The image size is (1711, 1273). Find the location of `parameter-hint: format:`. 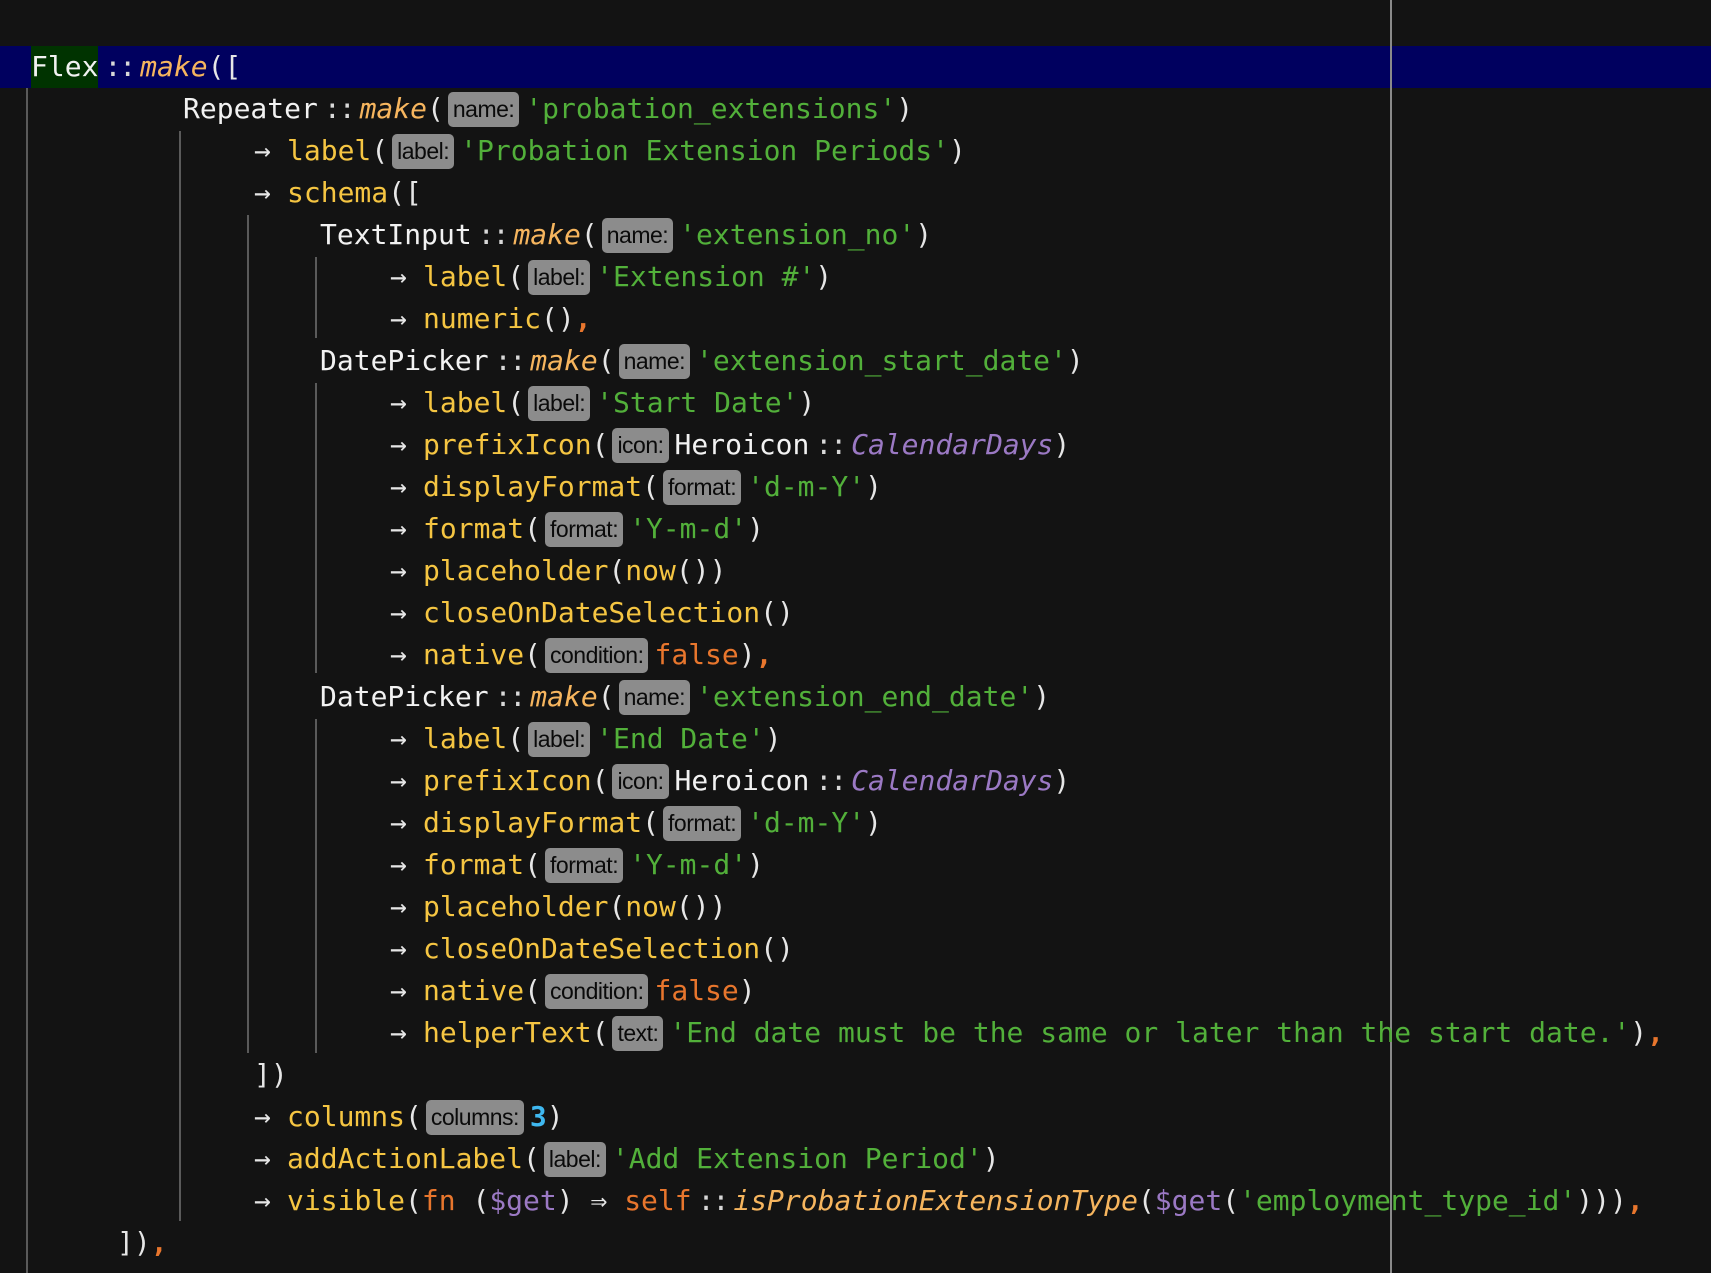

parameter-hint: format: is located at coordinates (702, 487).